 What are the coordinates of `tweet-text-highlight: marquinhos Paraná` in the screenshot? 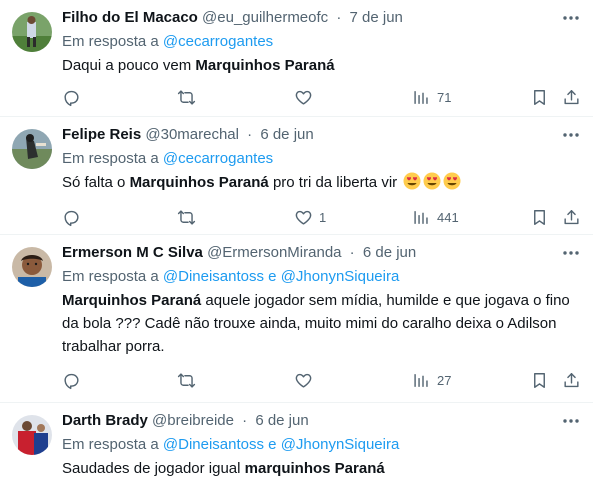 It's located at (314, 468).